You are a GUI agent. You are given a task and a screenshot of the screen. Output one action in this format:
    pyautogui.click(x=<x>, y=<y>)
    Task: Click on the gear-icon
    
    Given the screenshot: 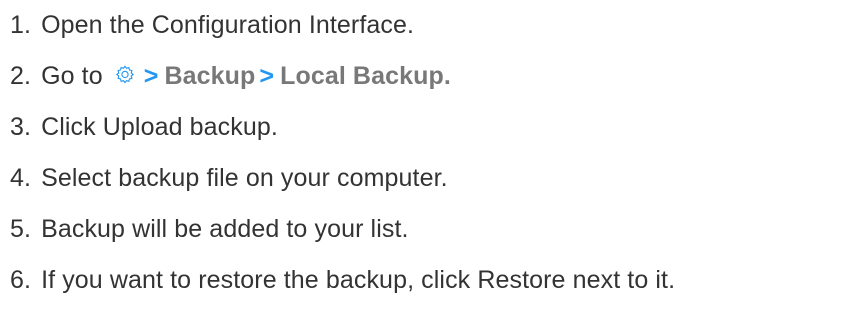 What is the action you would take?
    pyautogui.click(x=125, y=78)
    